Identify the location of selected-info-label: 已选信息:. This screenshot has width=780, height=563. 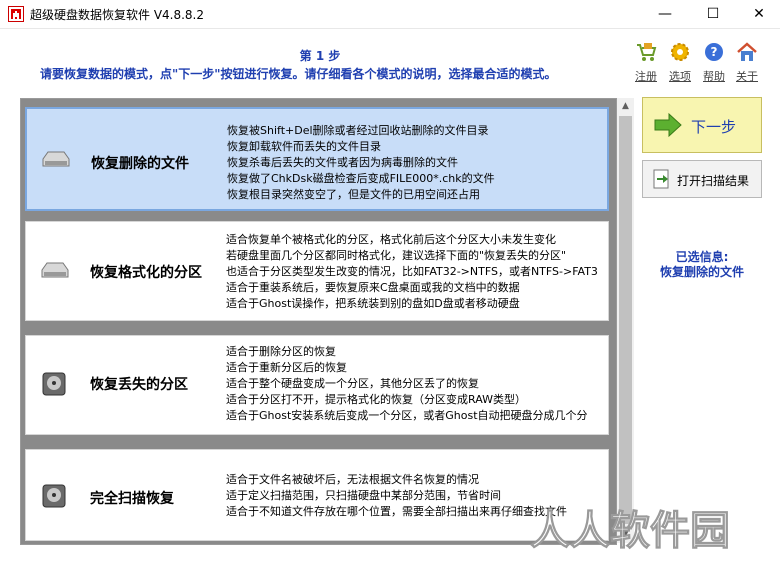
(702, 257).